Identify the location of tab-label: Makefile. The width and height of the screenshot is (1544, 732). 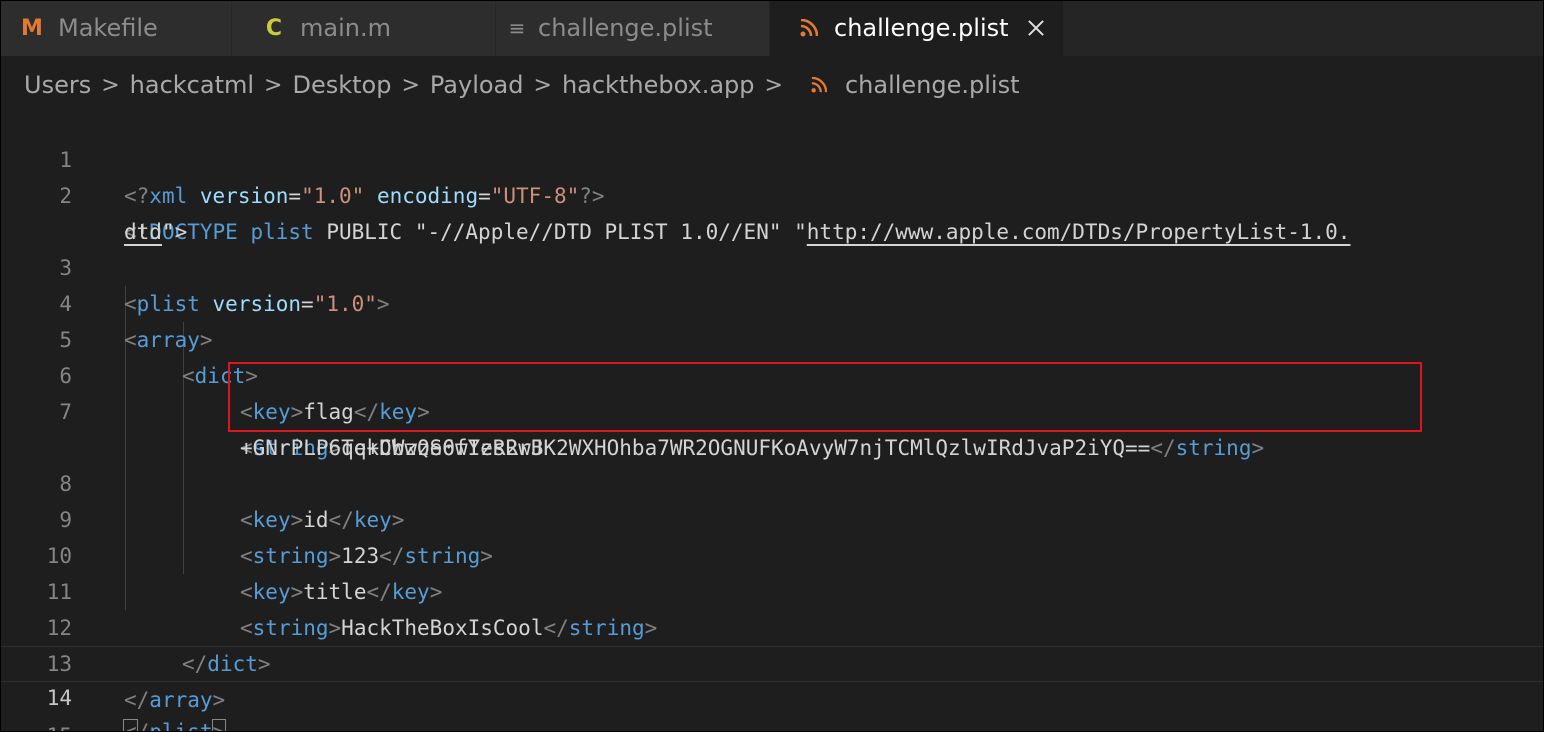
(108, 28).